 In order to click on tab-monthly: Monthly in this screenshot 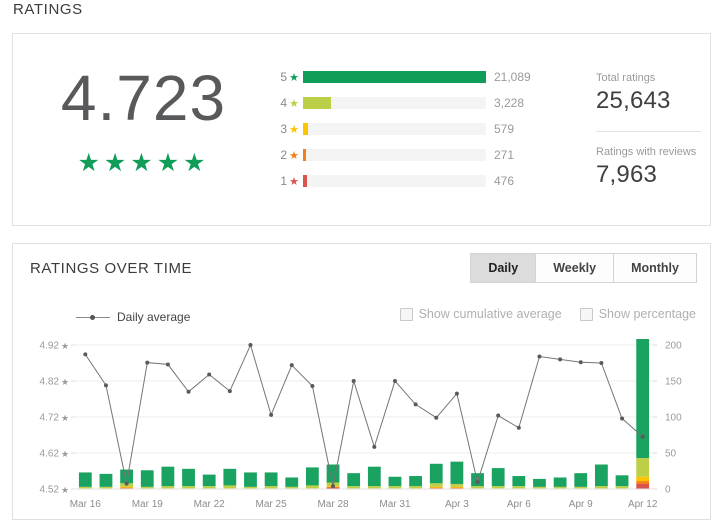, I will do `click(655, 268)`.